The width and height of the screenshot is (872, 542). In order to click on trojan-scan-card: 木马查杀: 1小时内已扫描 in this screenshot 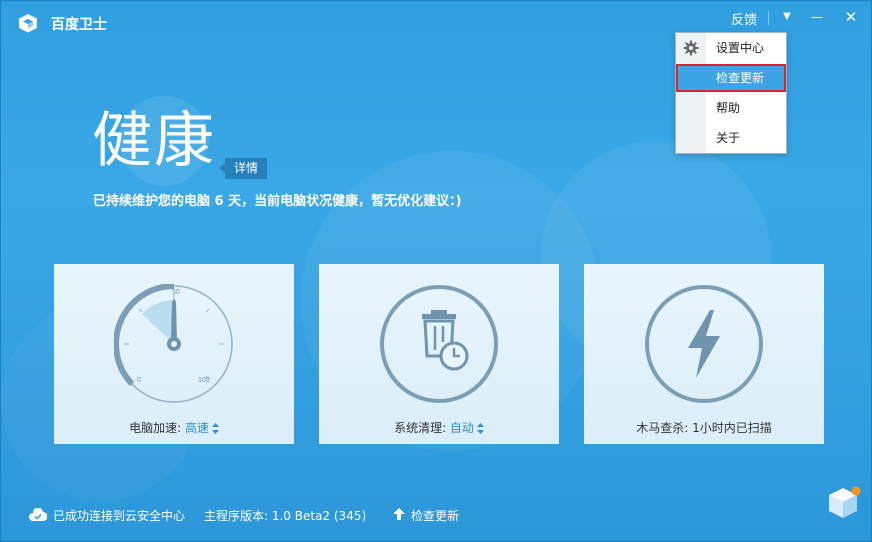, I will do `click(704, 354)`.